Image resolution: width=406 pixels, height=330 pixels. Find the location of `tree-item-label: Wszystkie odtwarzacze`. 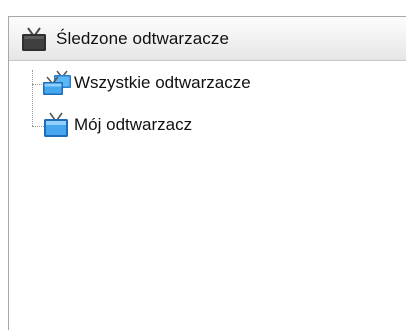

tree-item-label: Wszystkie odtwarzacze is located at coordinates (162, 82).